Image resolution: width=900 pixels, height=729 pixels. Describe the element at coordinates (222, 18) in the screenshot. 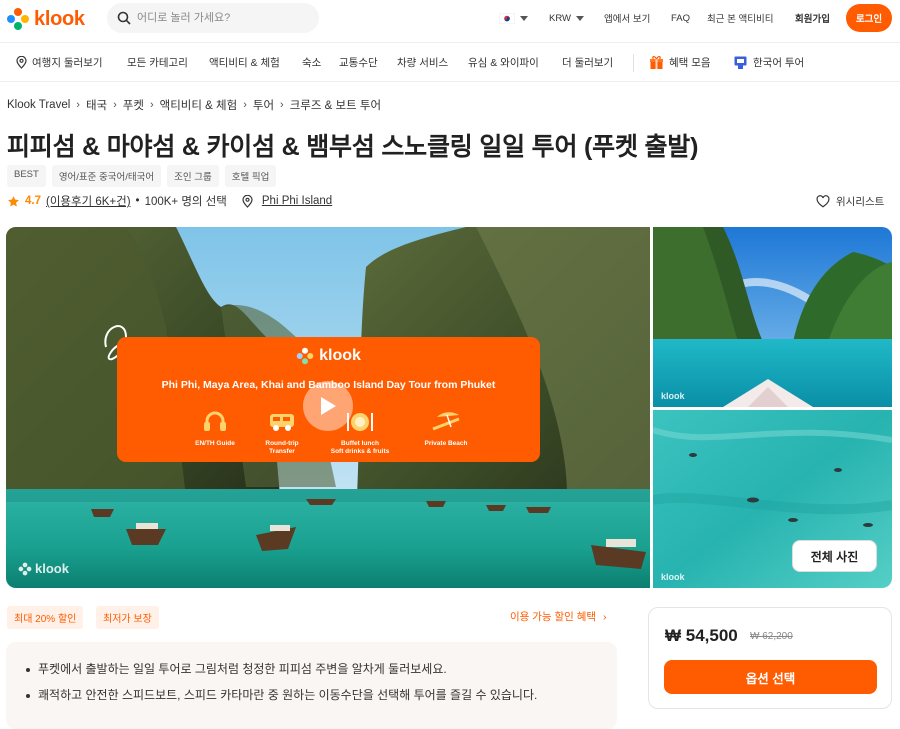

I see `search-input` at that location.